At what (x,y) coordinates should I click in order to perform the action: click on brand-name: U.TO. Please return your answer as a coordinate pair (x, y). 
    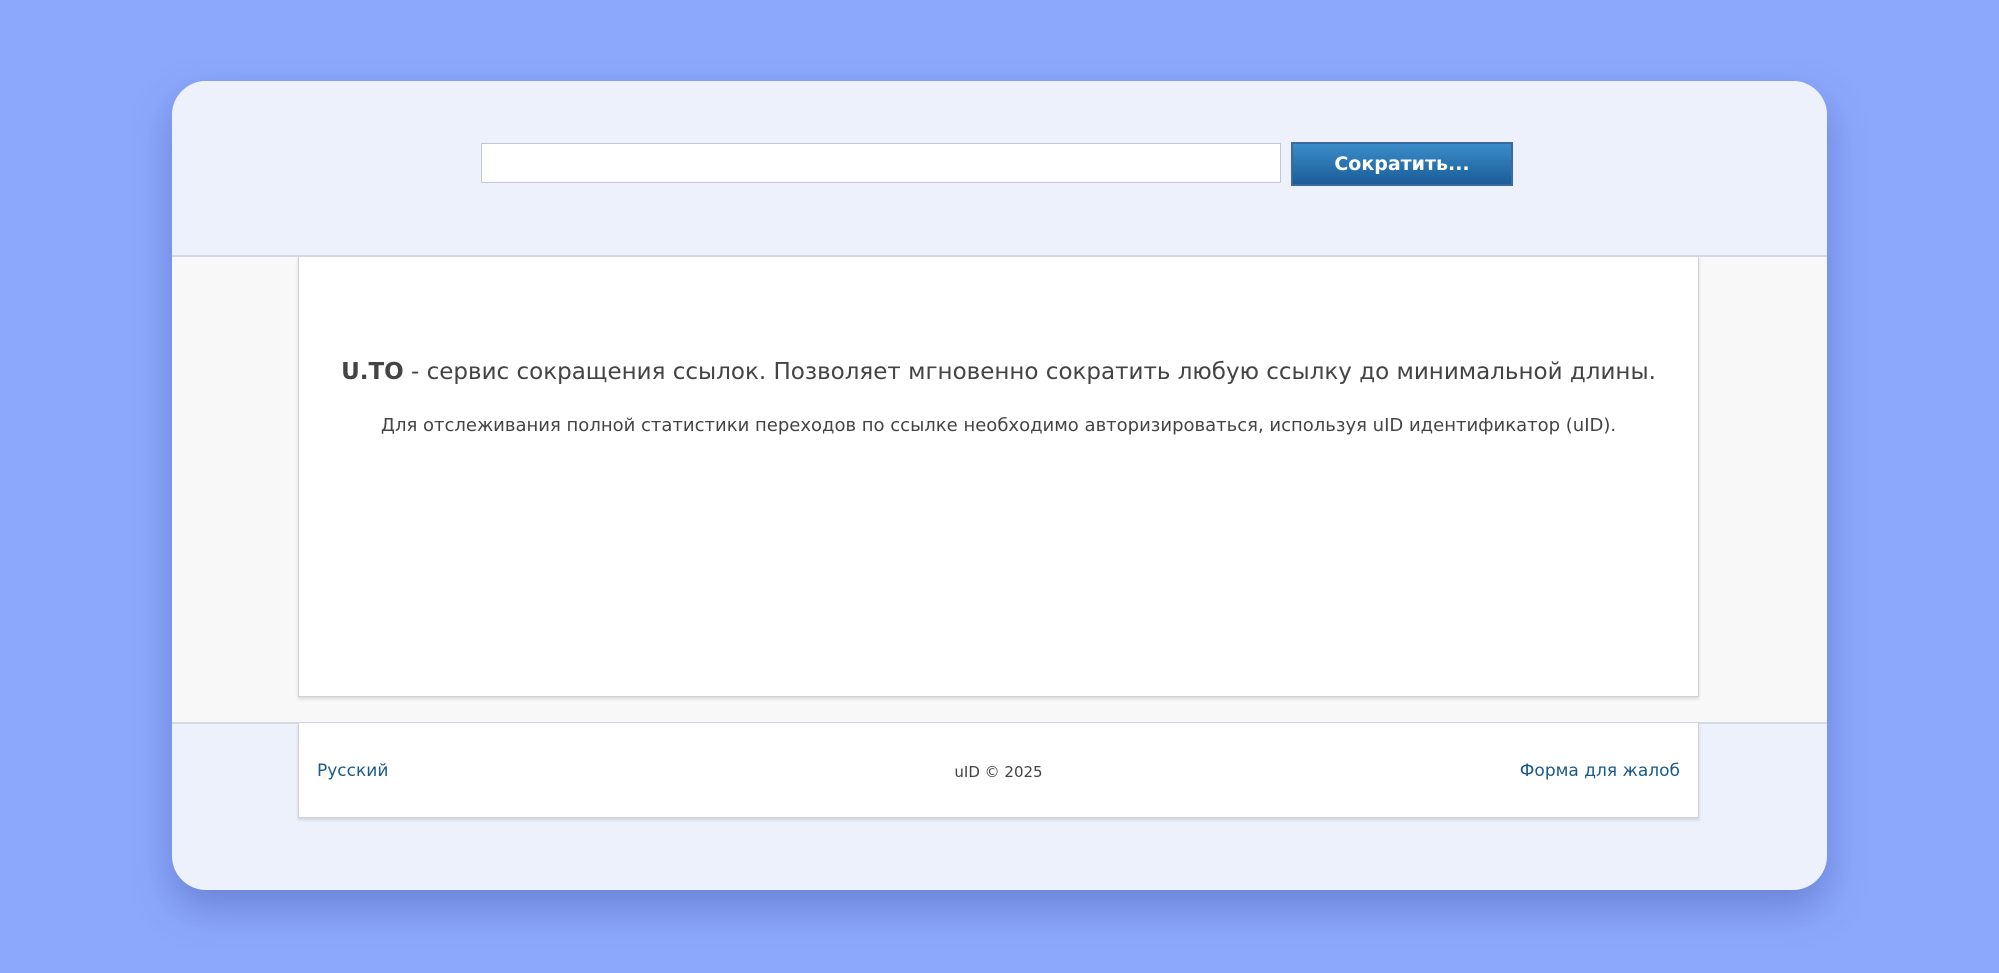
    Looking at the image, I should click on (372, 372).